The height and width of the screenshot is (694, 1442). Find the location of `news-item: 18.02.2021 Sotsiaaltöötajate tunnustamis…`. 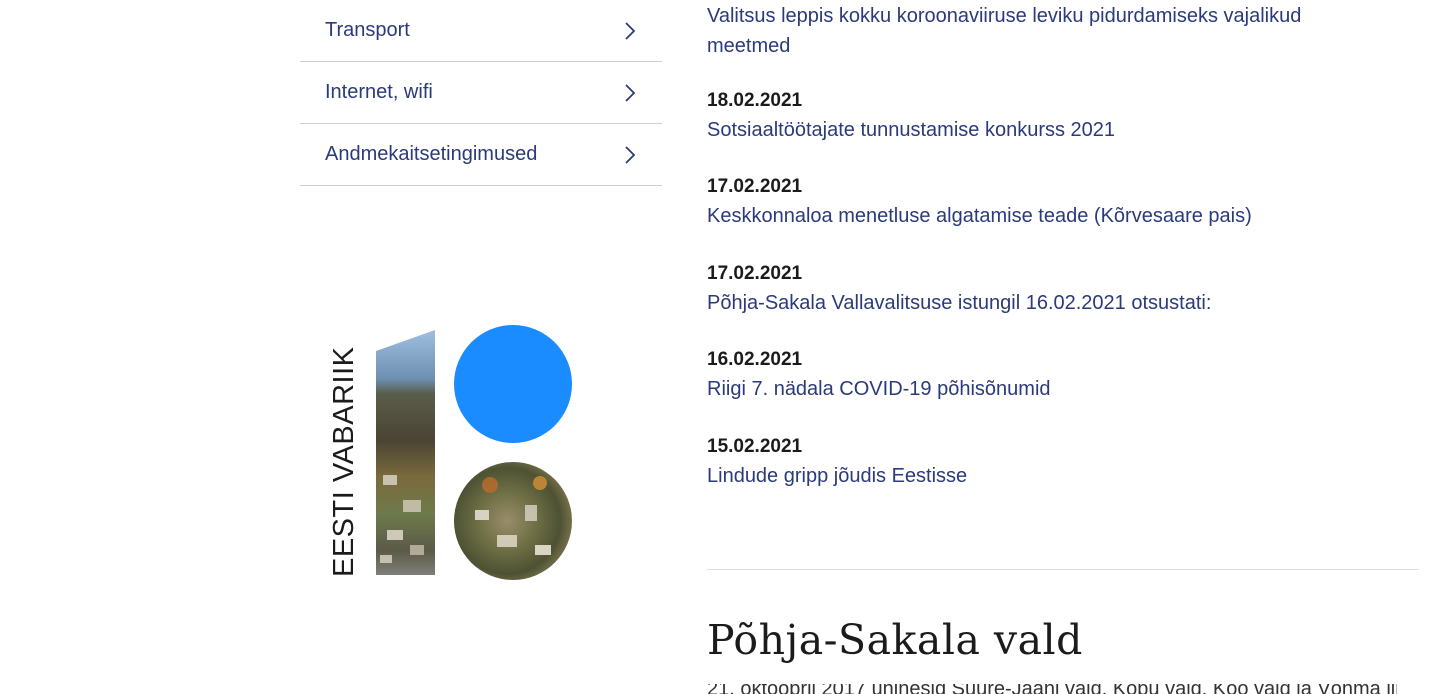

news-item: 18.02.2021 Sotsiaaltöötajate tunnustamis… is located at coordinates (1063, 117).